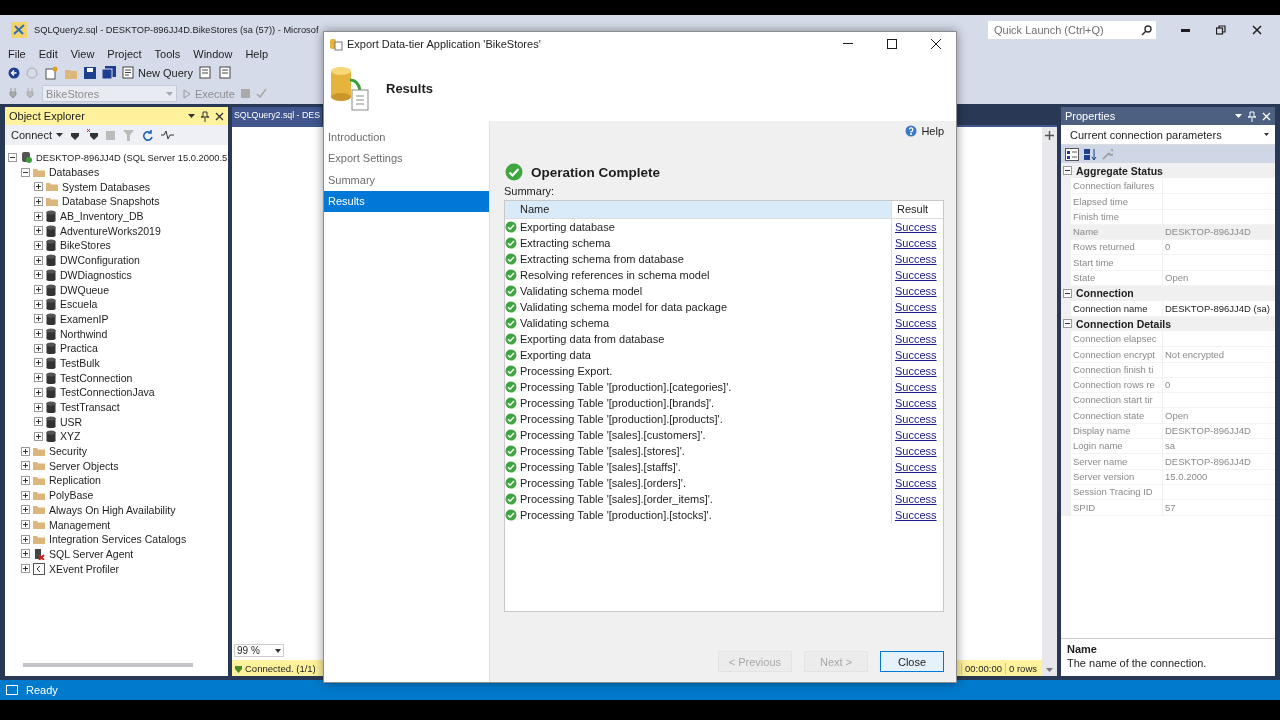  What do you see at coordinates (68, 451) in the screenshot?
I see `tree-item: Security` at bounding box center [68, 451].